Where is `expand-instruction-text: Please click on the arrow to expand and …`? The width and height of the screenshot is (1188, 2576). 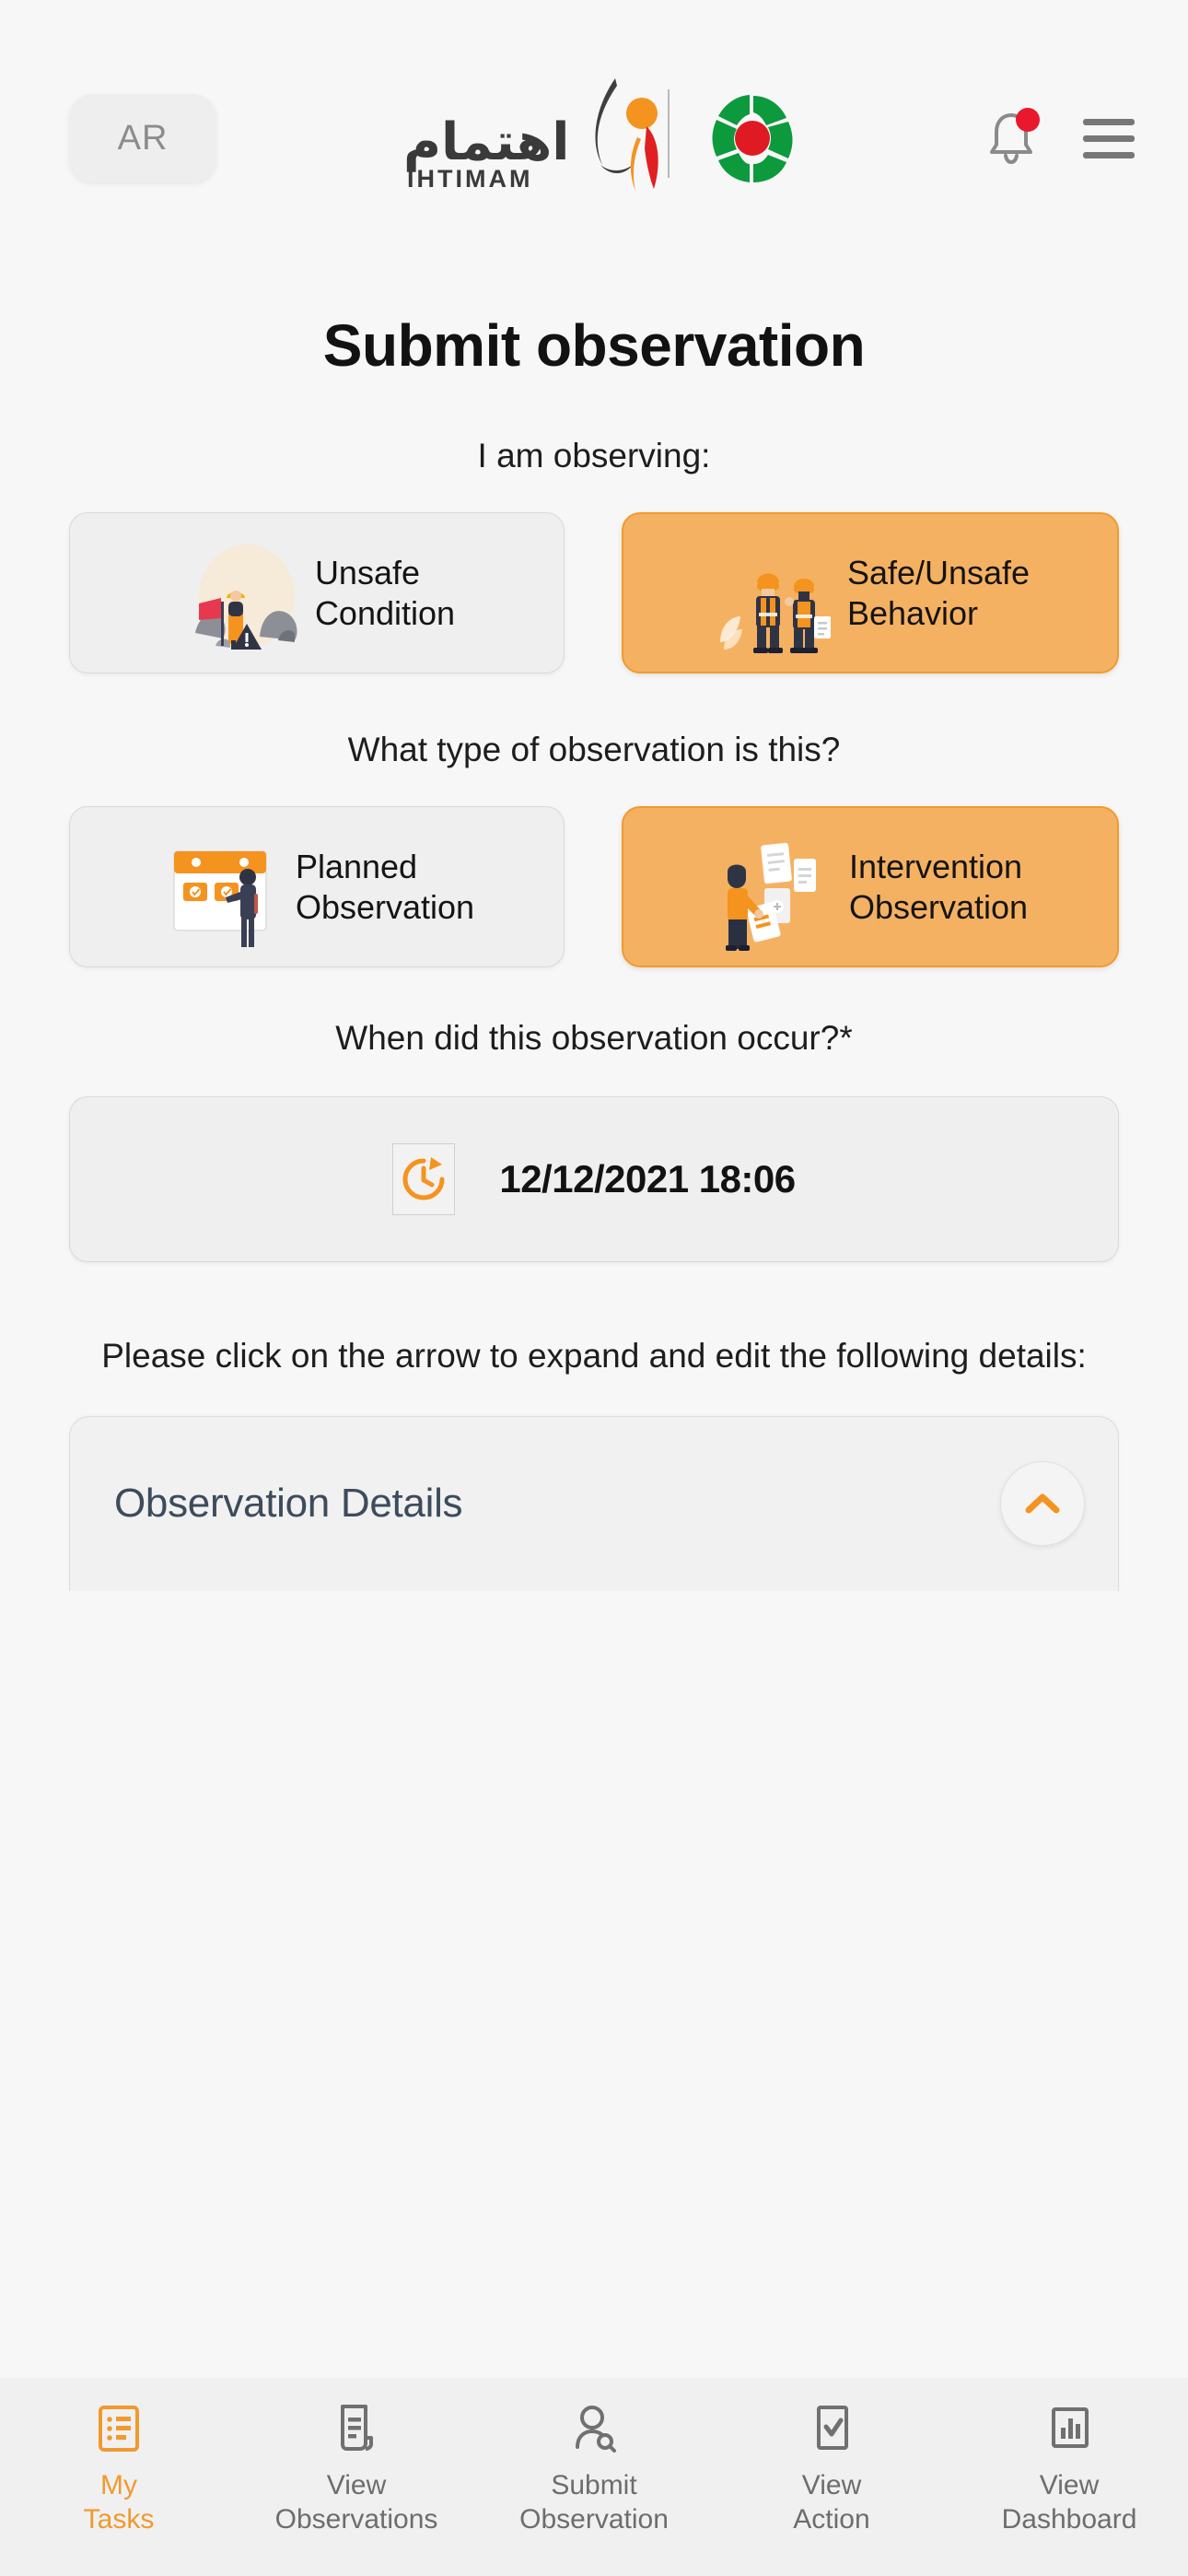
expand-instruction-text: Please click on the arrow to expand and … is located at coordinates (594, 1356).